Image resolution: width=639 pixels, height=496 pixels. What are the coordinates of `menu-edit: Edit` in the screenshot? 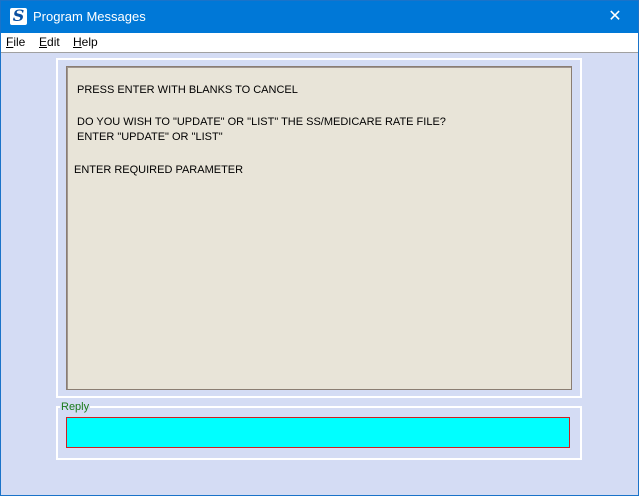 It's located at (49, 42).